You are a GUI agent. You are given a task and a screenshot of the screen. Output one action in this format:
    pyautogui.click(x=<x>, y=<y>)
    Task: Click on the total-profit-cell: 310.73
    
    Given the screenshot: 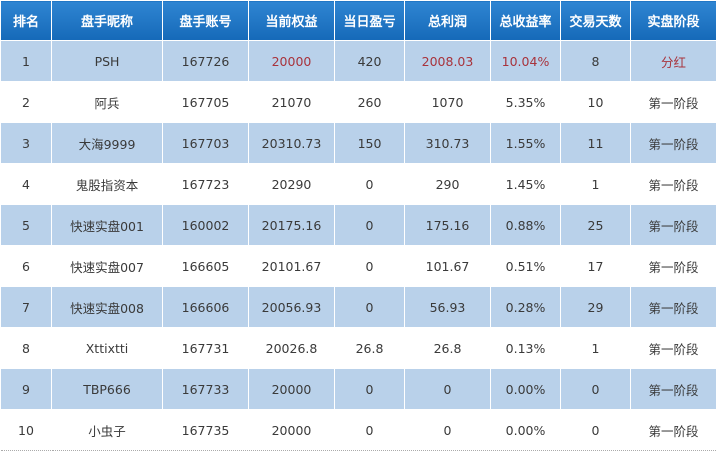 What is the action you would take?
    pyautogui.click(x=447, y=143)
    